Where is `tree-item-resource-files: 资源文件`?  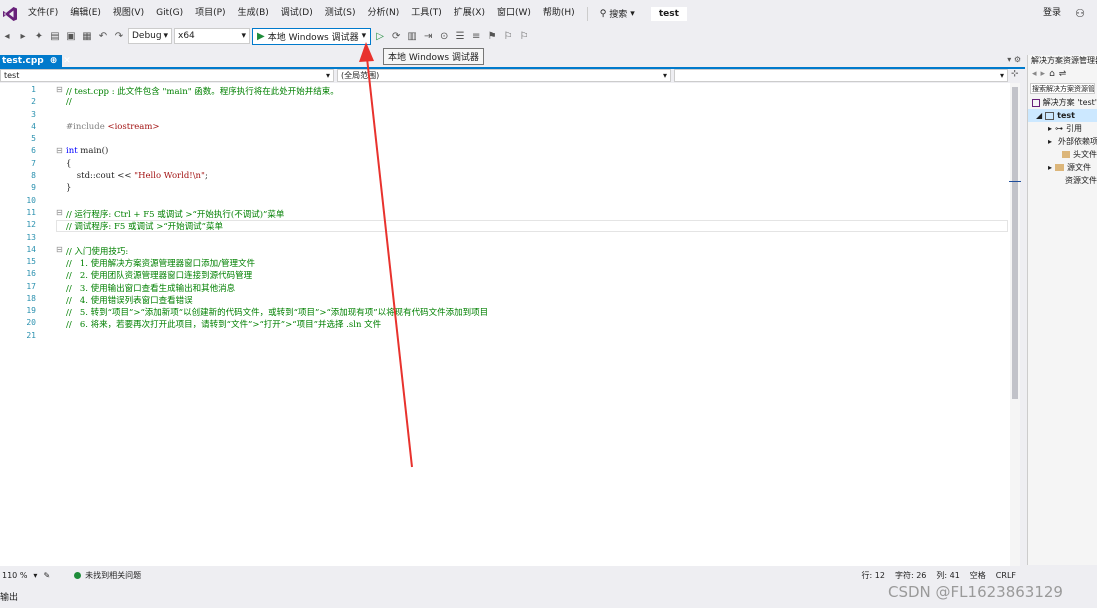 tree-item-resource-files: 资源文件 is located at coordinates (1062, 180).